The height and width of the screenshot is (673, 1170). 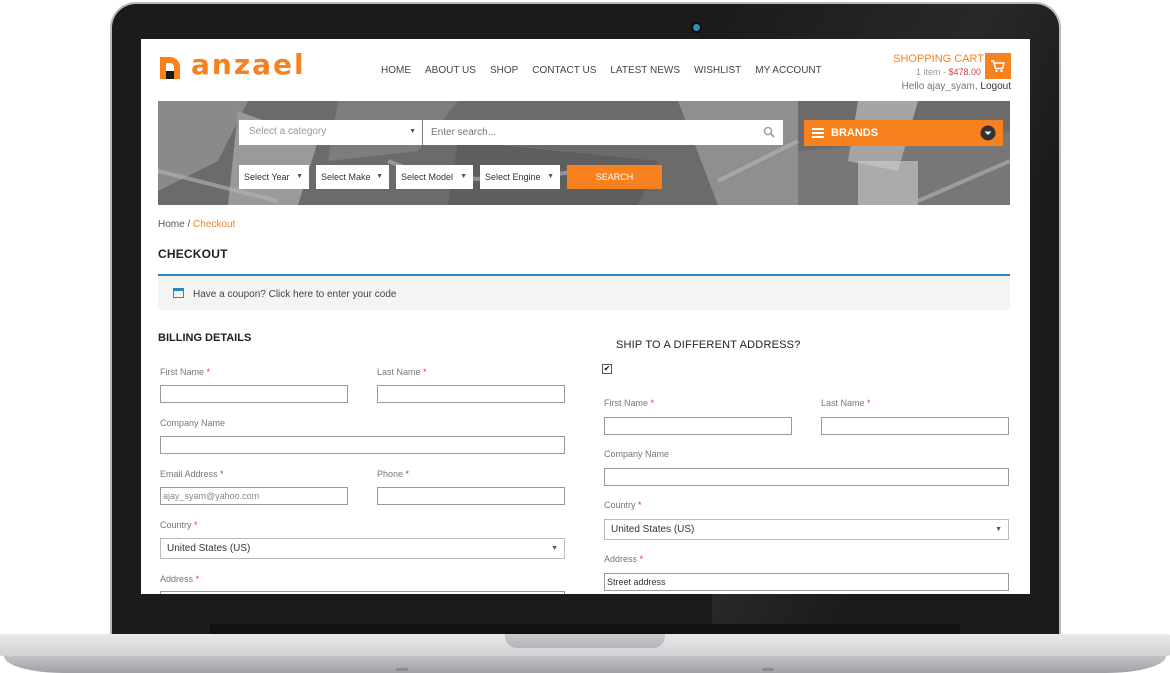 What do you see at coordinates (504, 70) in the screenshot?
I see `nav-shop: SHOP` at bounding box center [504, 70].